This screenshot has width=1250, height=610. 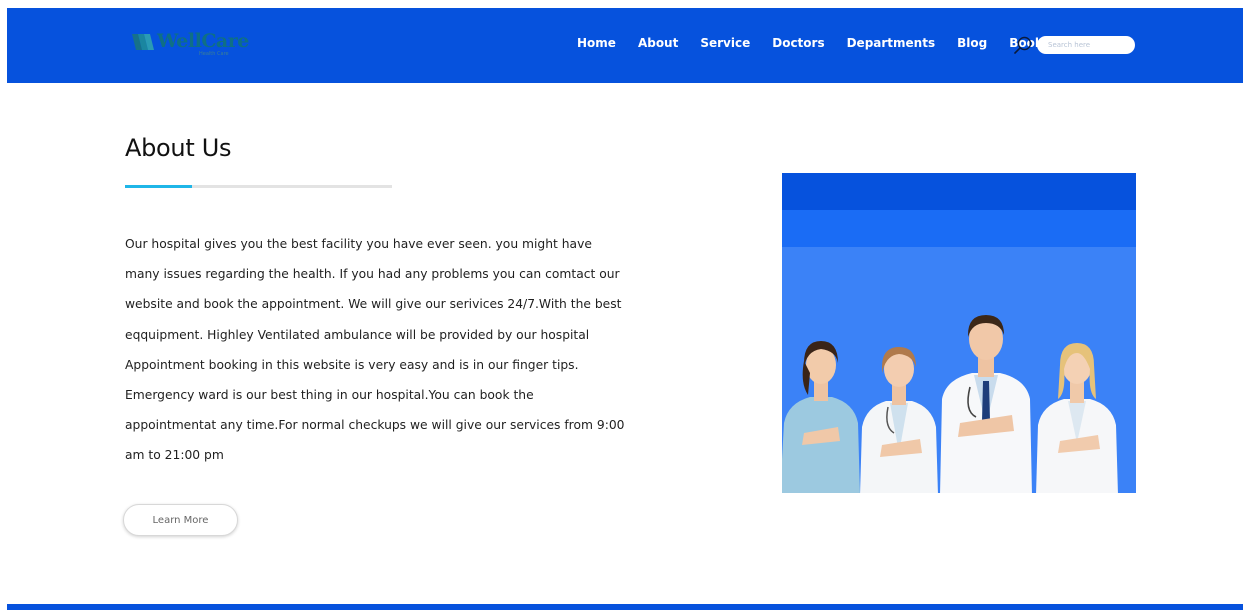 What do you see at coordinates (258, 186) in the screenshot?
I see `title-underline` at bounding box center [258, 186].